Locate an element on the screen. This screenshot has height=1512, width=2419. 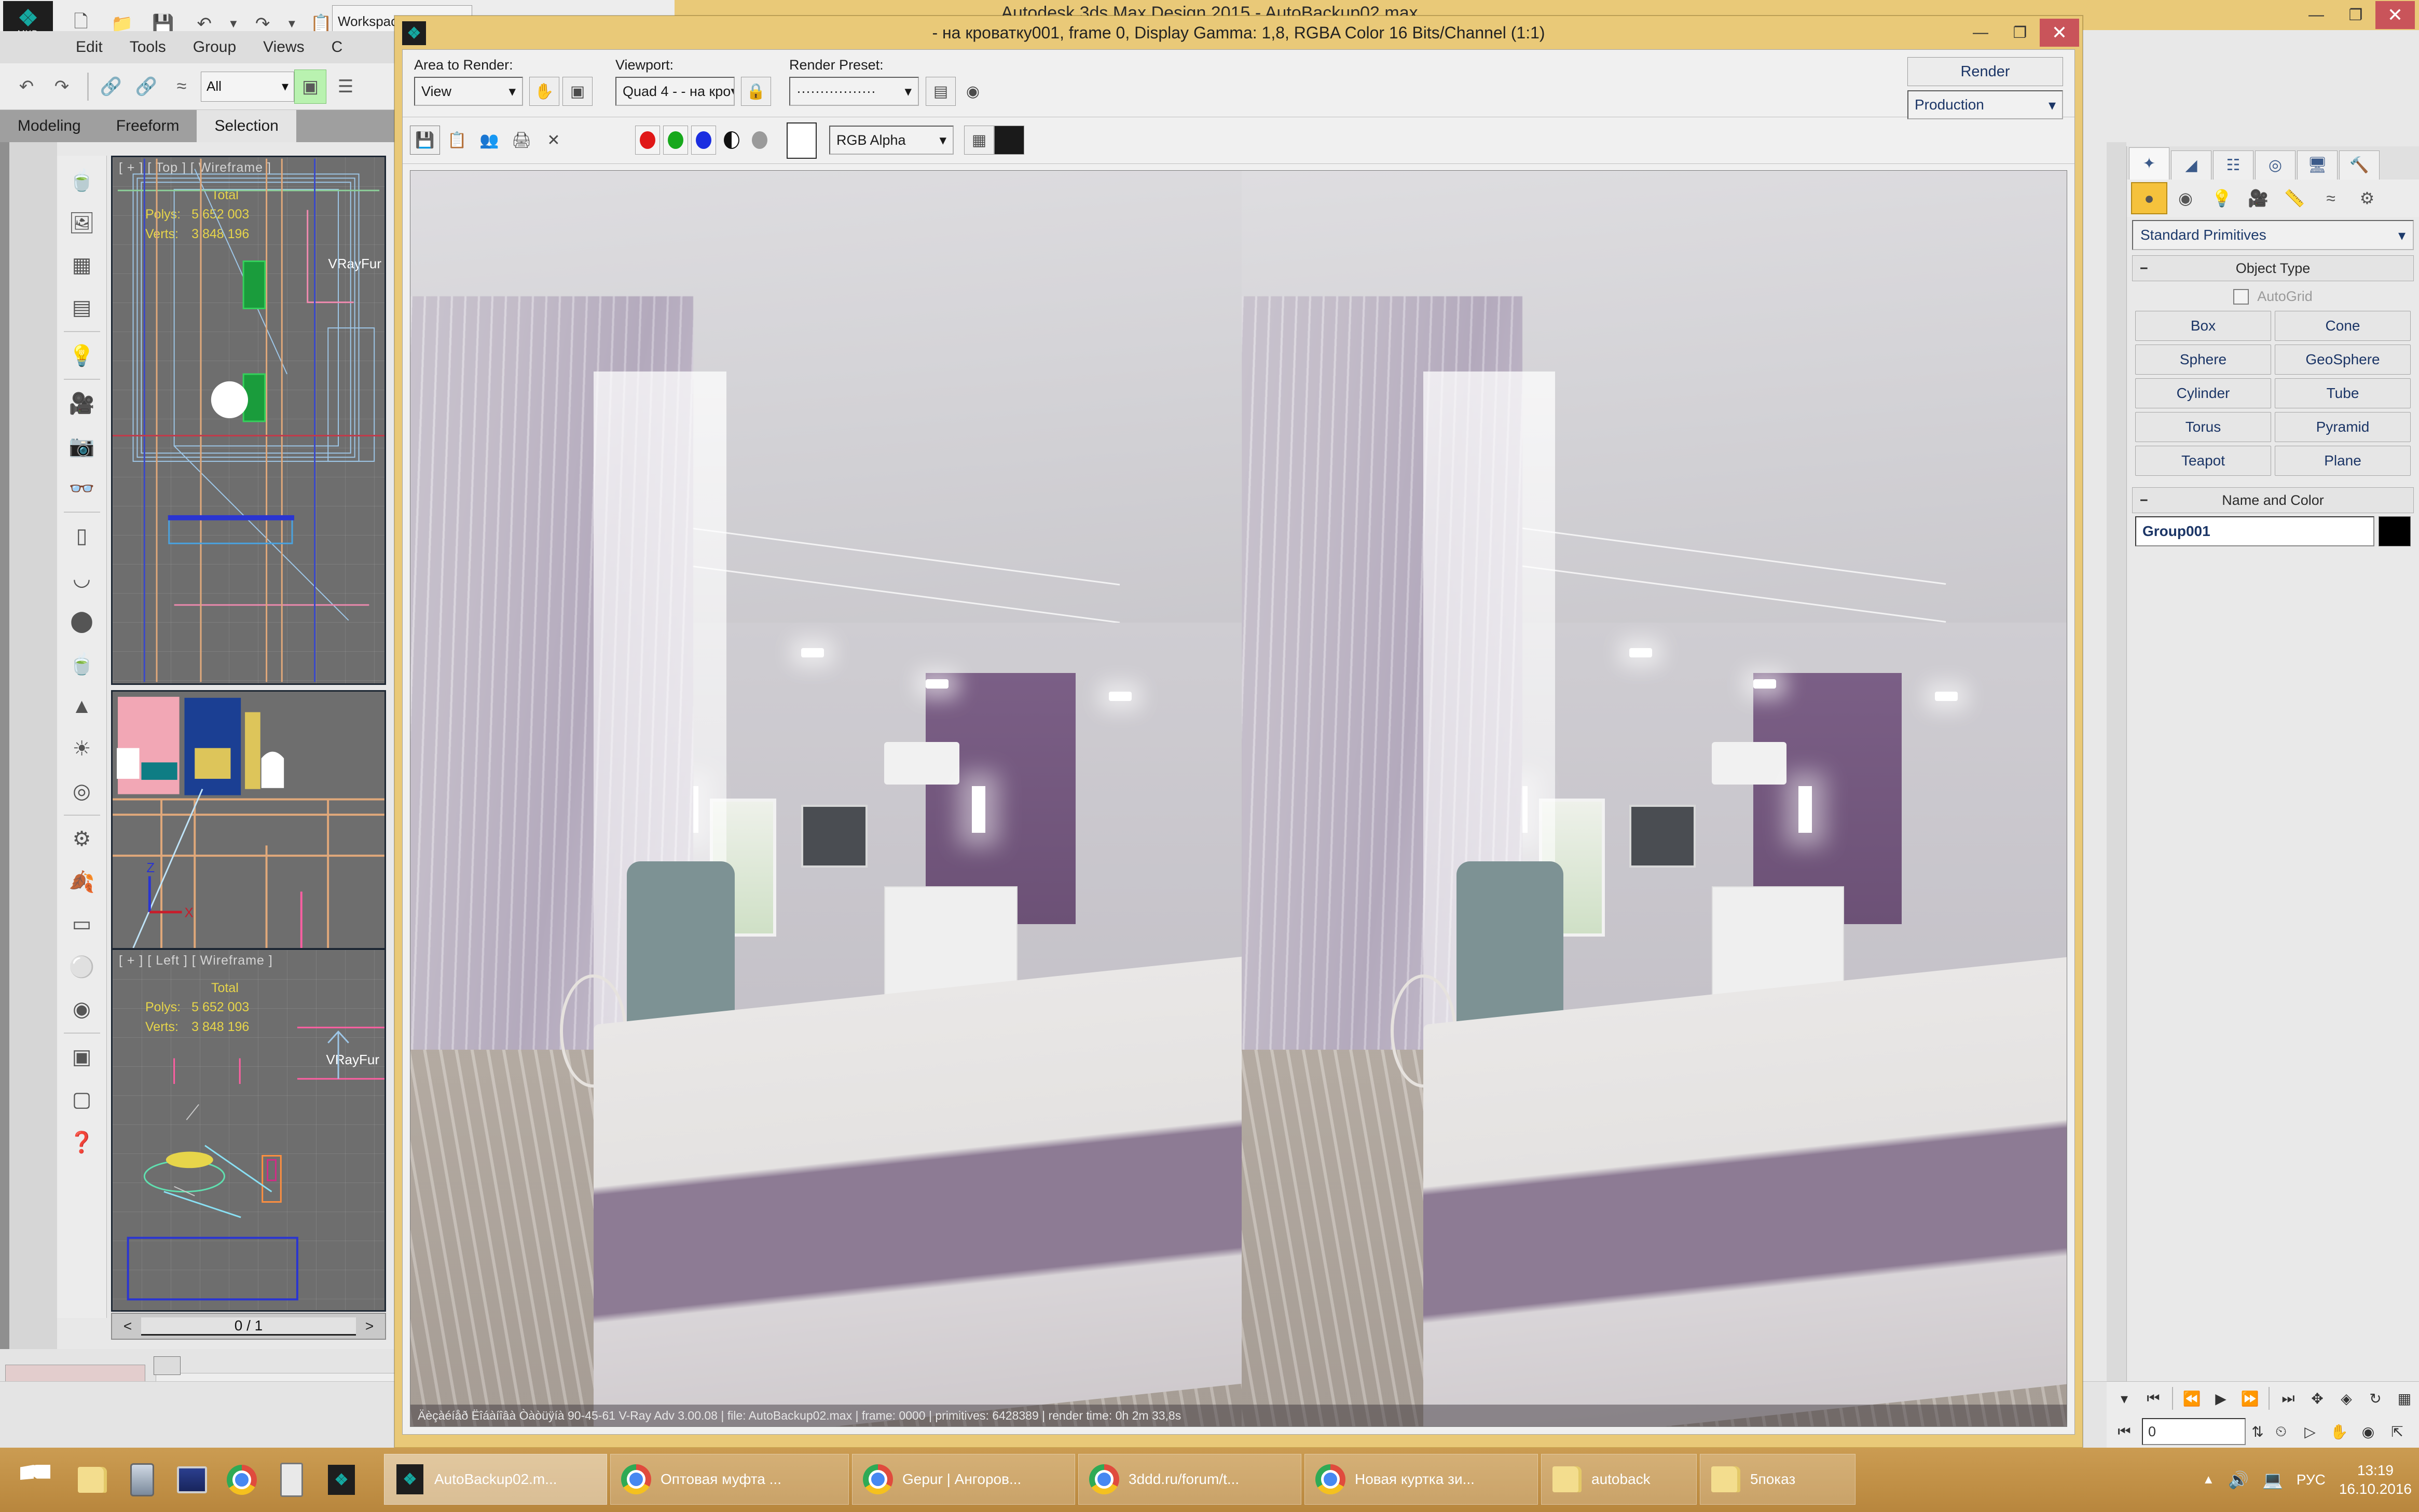
ies-light-icon: ▲ is located at coordinates (82, 706).